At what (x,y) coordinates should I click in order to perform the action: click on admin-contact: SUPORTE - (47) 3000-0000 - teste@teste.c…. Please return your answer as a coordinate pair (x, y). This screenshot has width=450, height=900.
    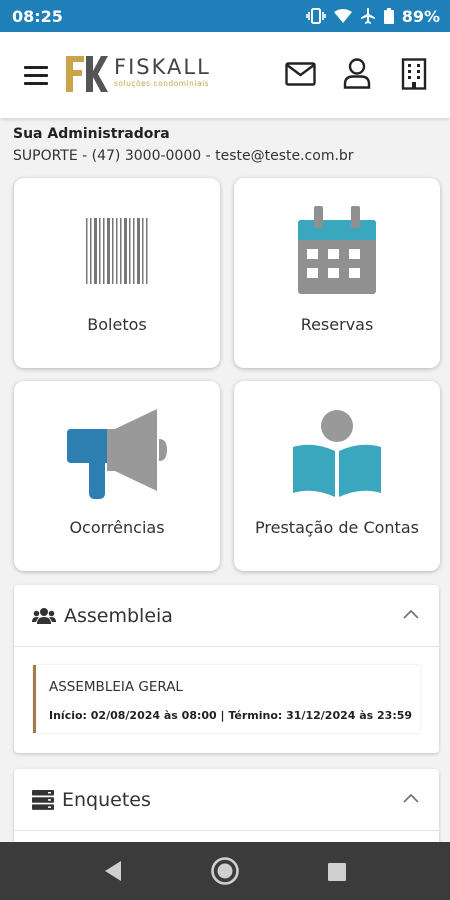
    Looking at the image, I should click on (183, 156).